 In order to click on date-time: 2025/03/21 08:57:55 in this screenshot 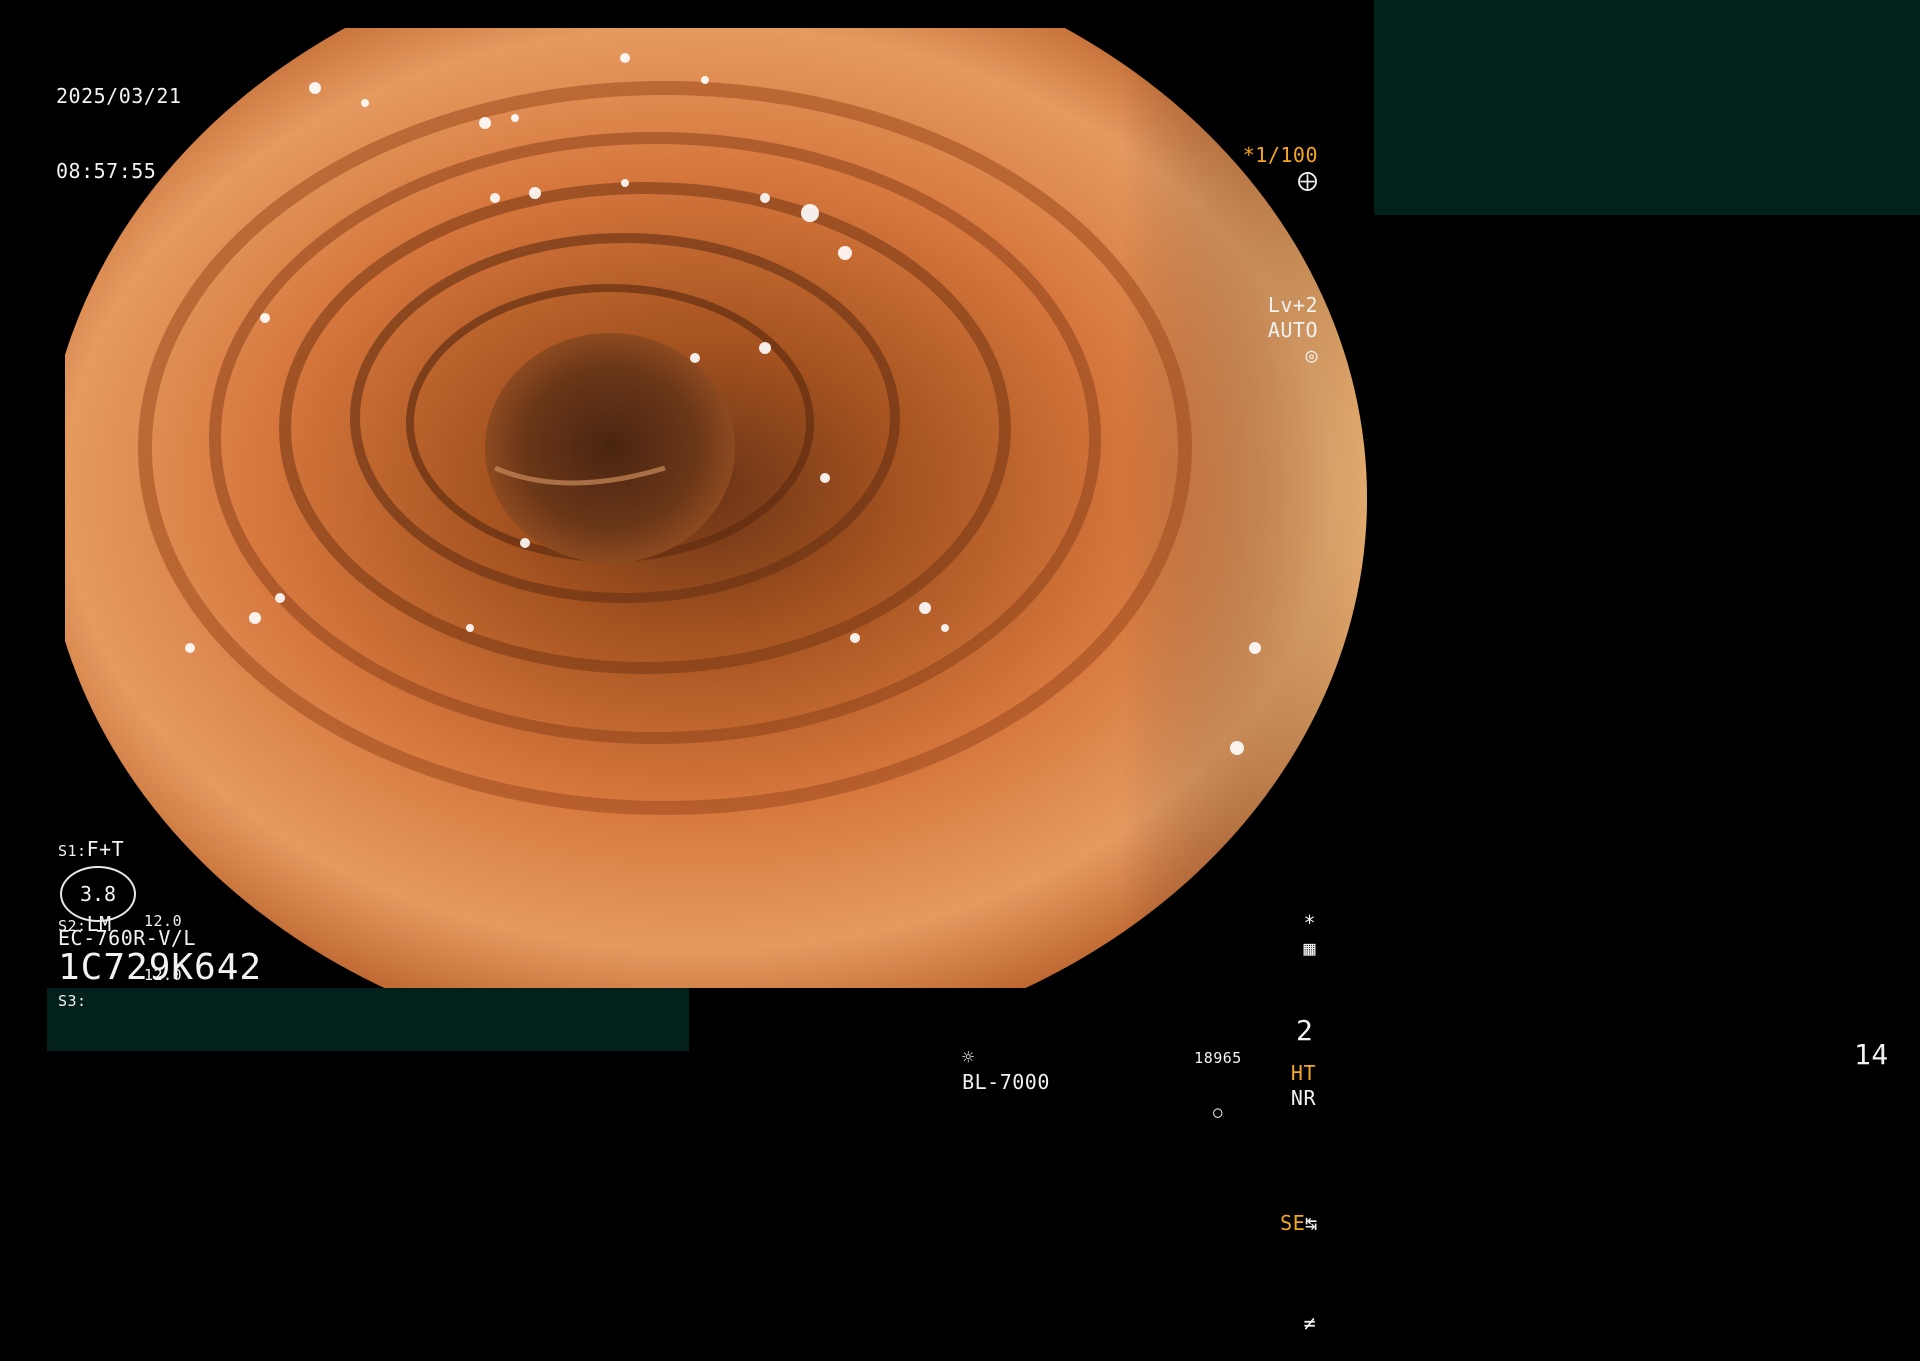, I will do `click(118, 121)`.